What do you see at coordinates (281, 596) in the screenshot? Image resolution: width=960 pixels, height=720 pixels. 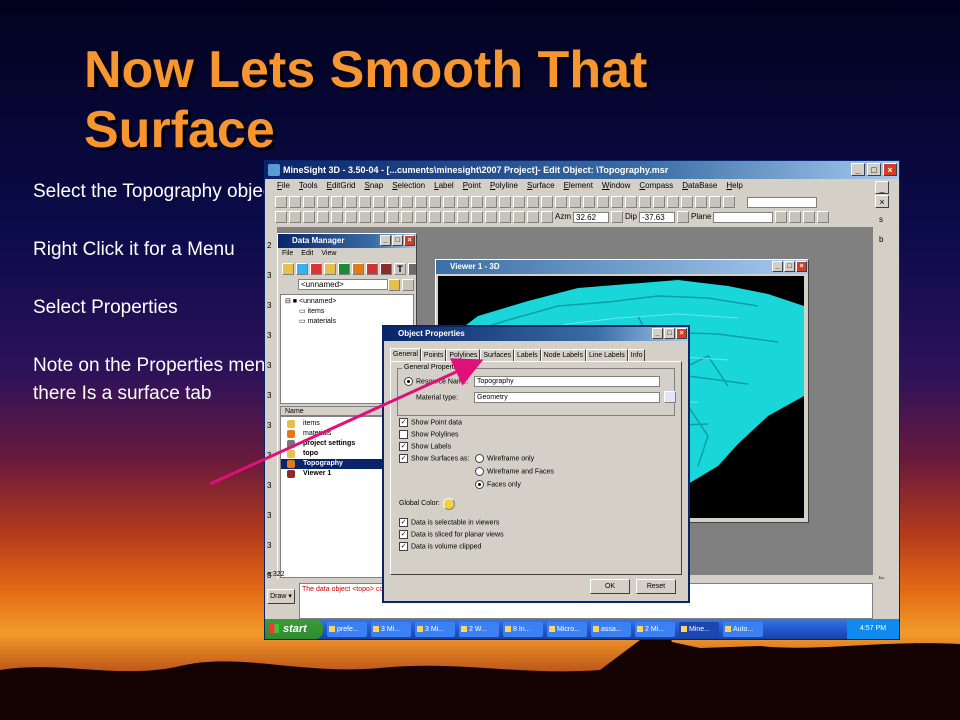 I see `draw-button: Draw ▾` at bounding box center [281, 596].